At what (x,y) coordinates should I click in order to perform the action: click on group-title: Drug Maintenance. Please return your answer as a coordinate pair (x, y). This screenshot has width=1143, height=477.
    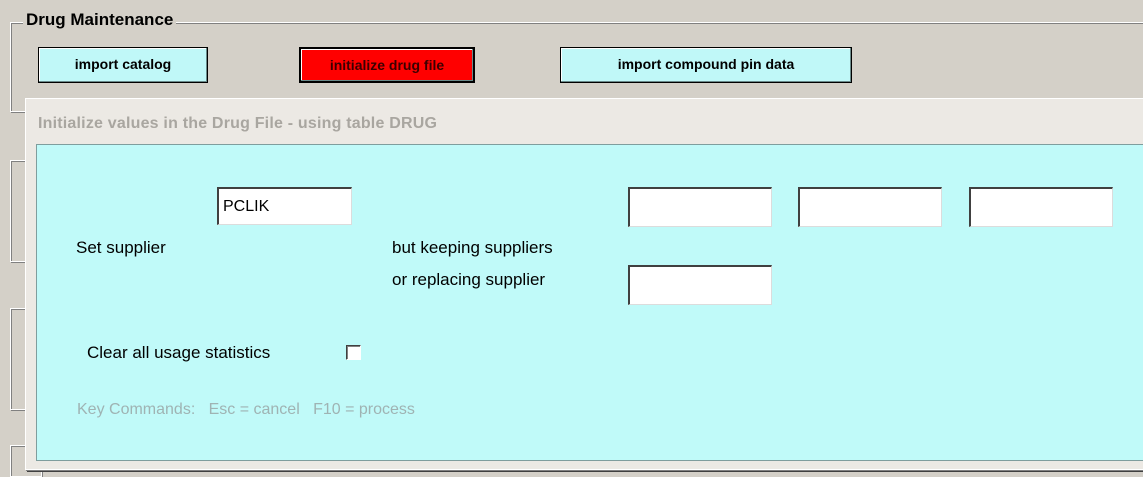
    Looking at the image, I should click on (100, 20).